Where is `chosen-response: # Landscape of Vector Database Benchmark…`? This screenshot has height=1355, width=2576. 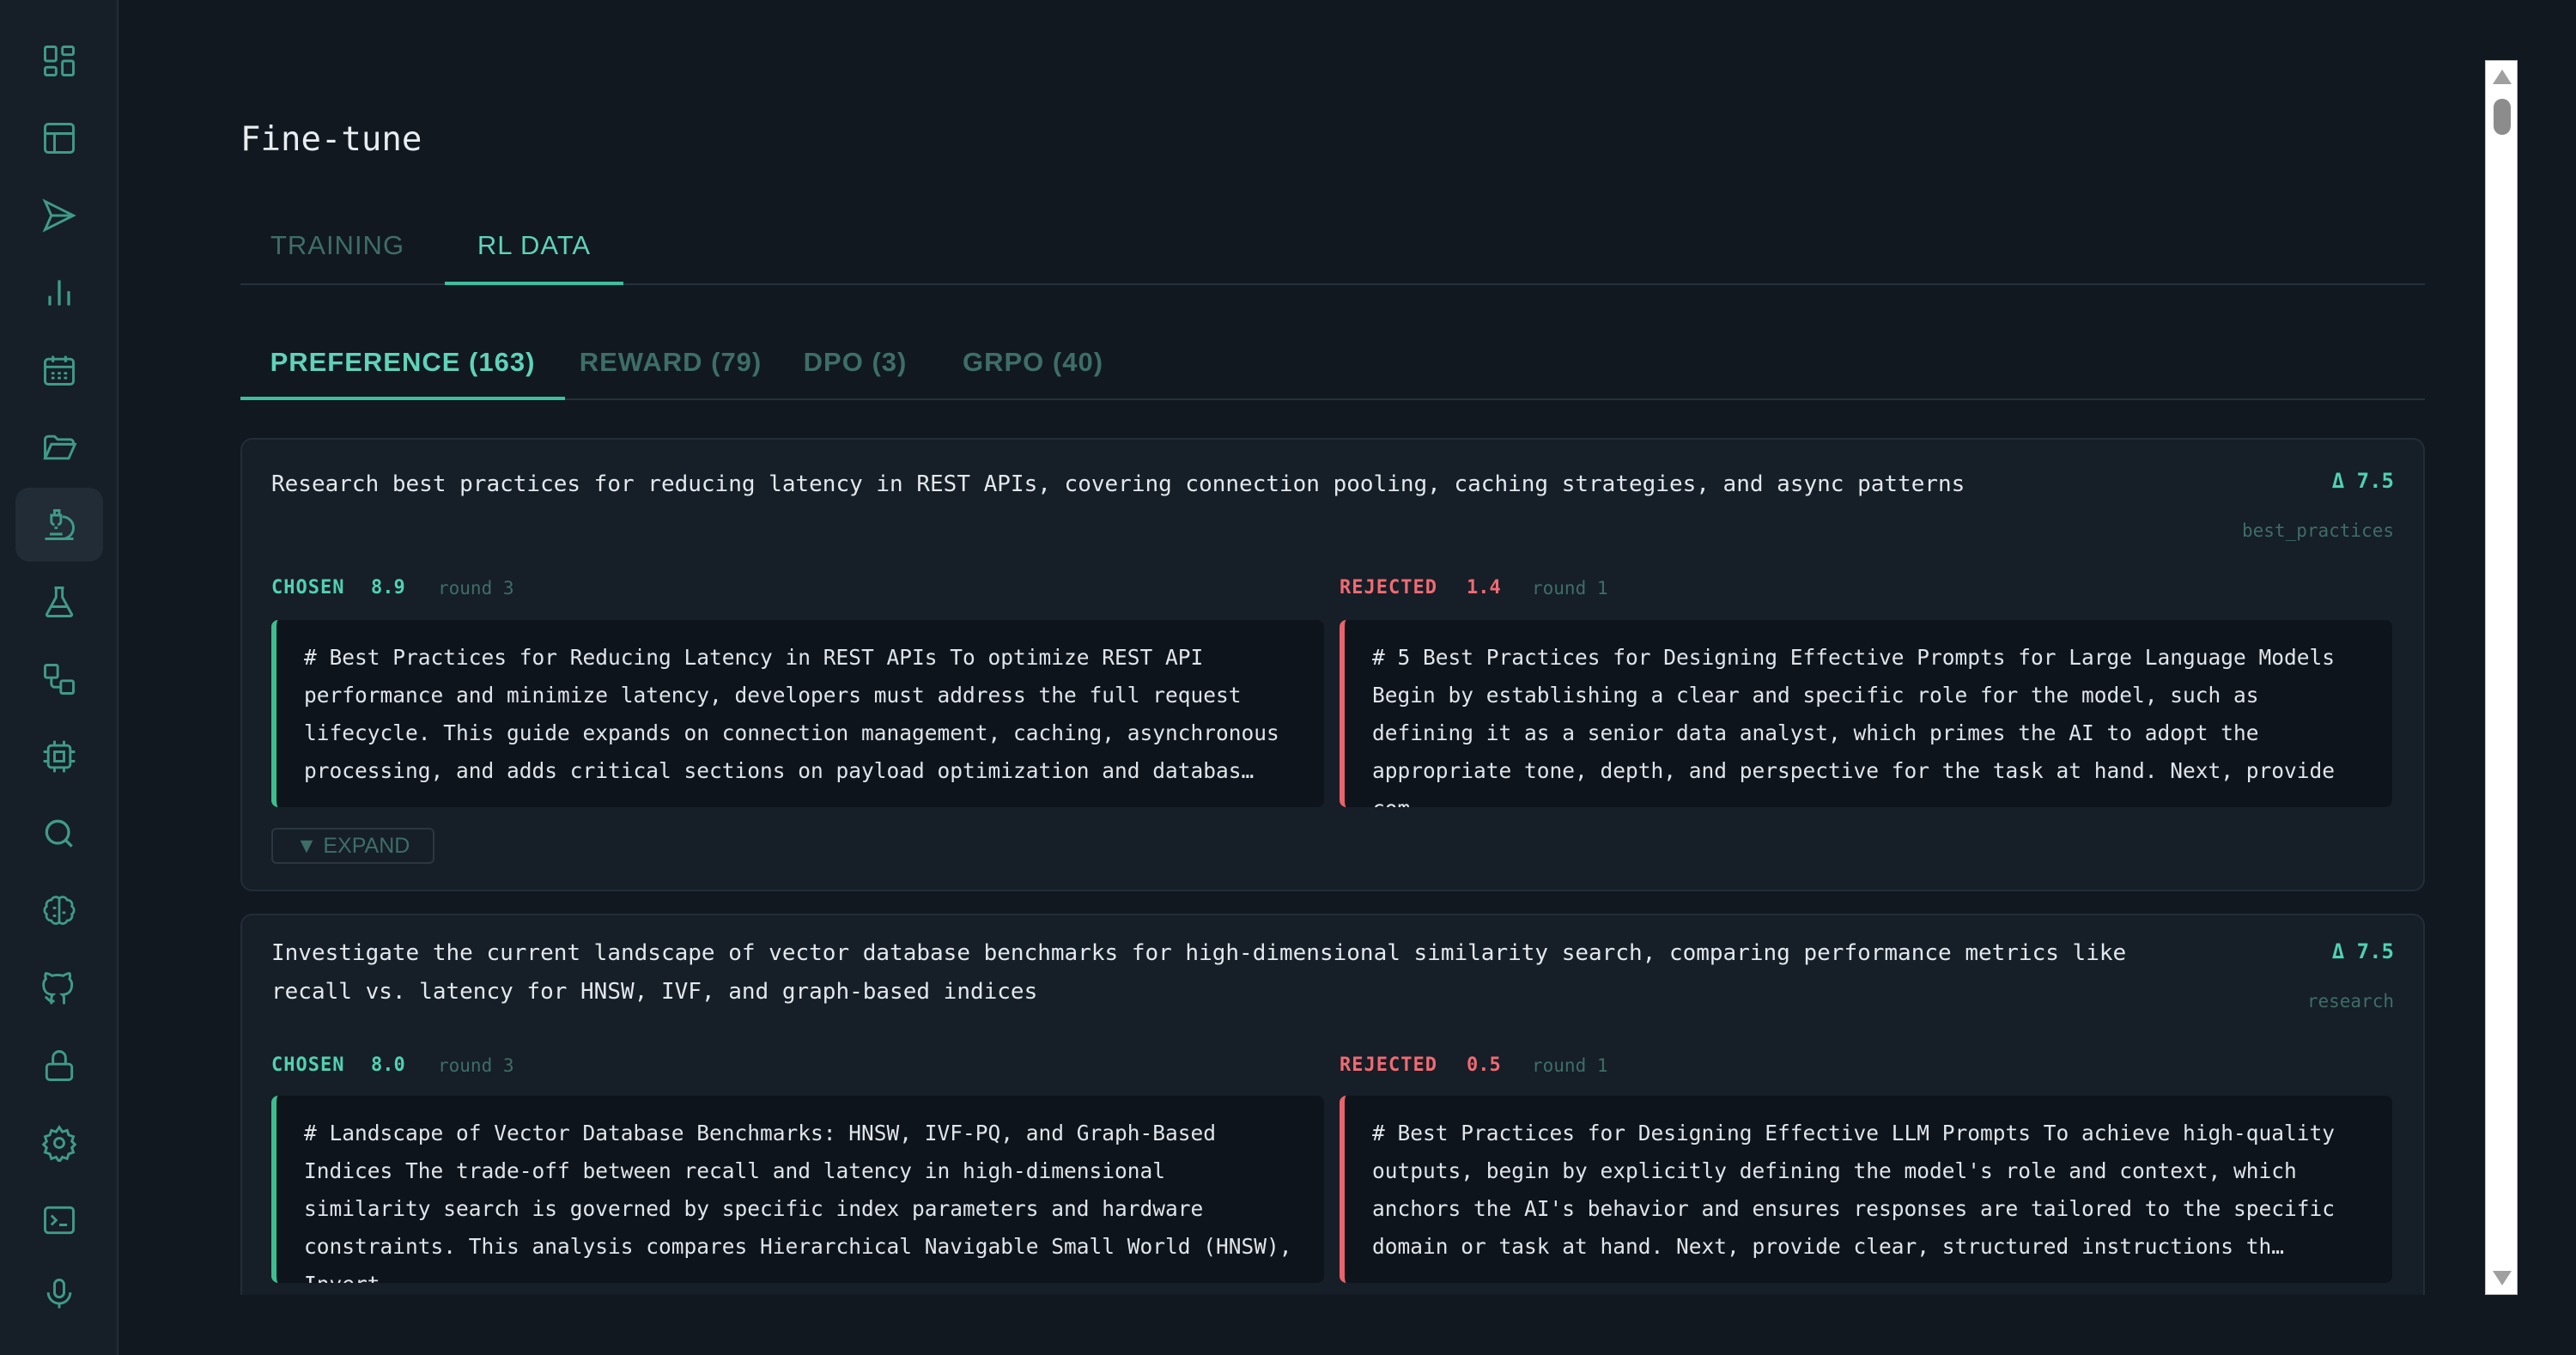 chosen-response: # Landscape of Vector Database Benchmark… is located at coordinates (797, 1189).